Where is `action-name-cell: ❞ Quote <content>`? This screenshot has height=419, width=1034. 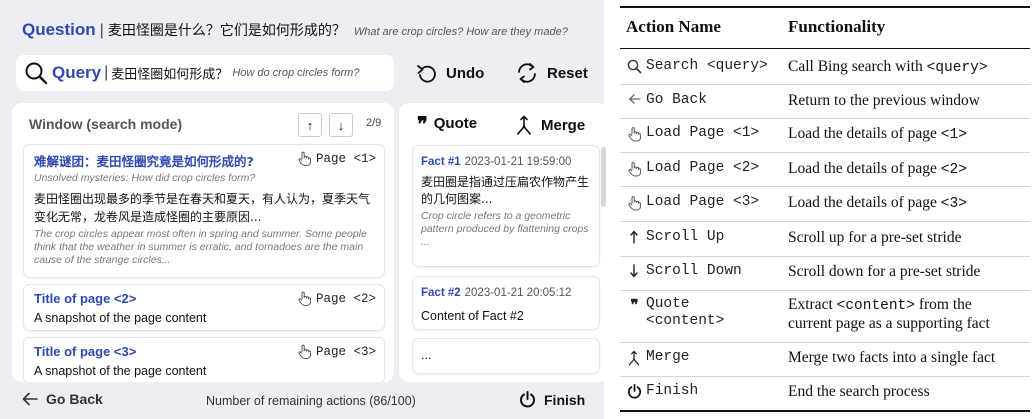
action-name-cell: ❞ Quote <content> is located at coordinates (675, 313).